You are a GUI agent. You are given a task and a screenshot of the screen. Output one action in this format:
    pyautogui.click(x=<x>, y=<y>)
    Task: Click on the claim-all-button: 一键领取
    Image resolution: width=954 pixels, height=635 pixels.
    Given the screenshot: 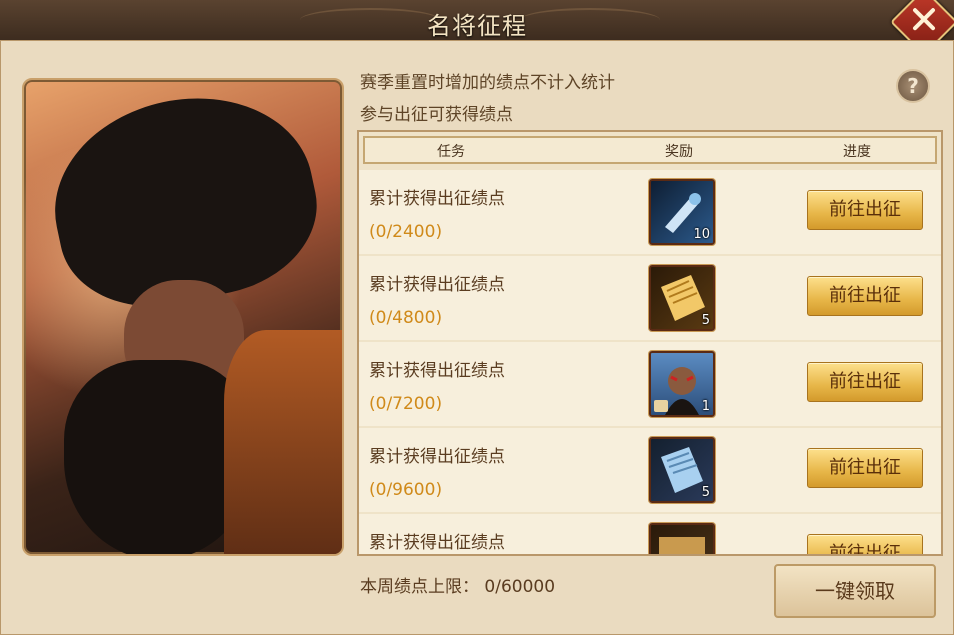 What is the action you would take?
    pyautogui.click(x=855, y=591)
    